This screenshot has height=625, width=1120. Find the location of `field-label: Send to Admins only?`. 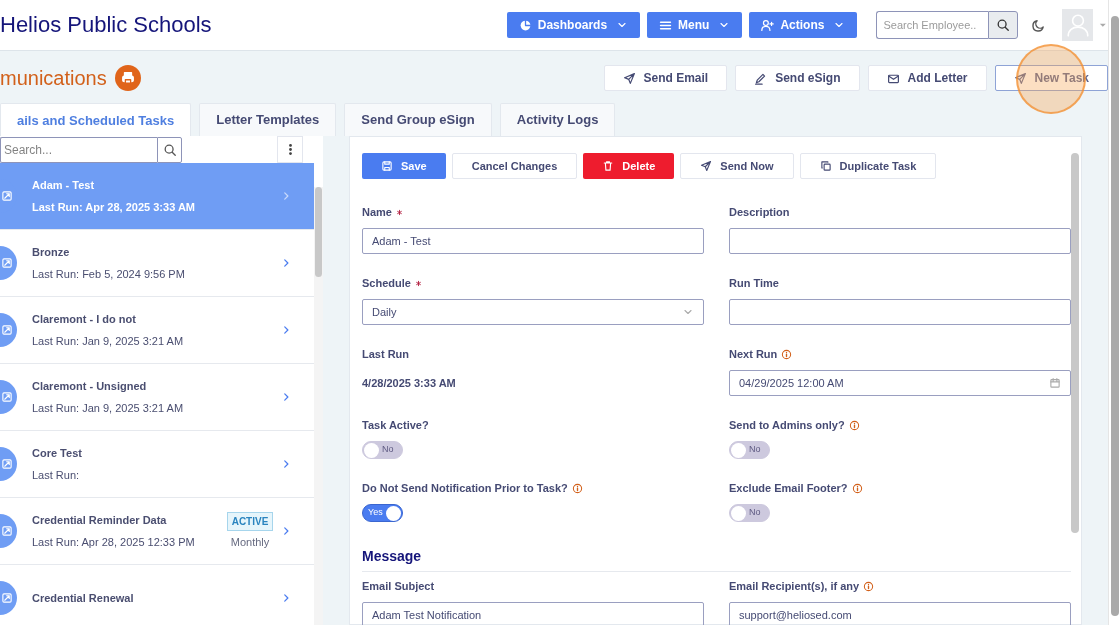

field-label: Send to Admins only? is located at coordinates (787, 425).